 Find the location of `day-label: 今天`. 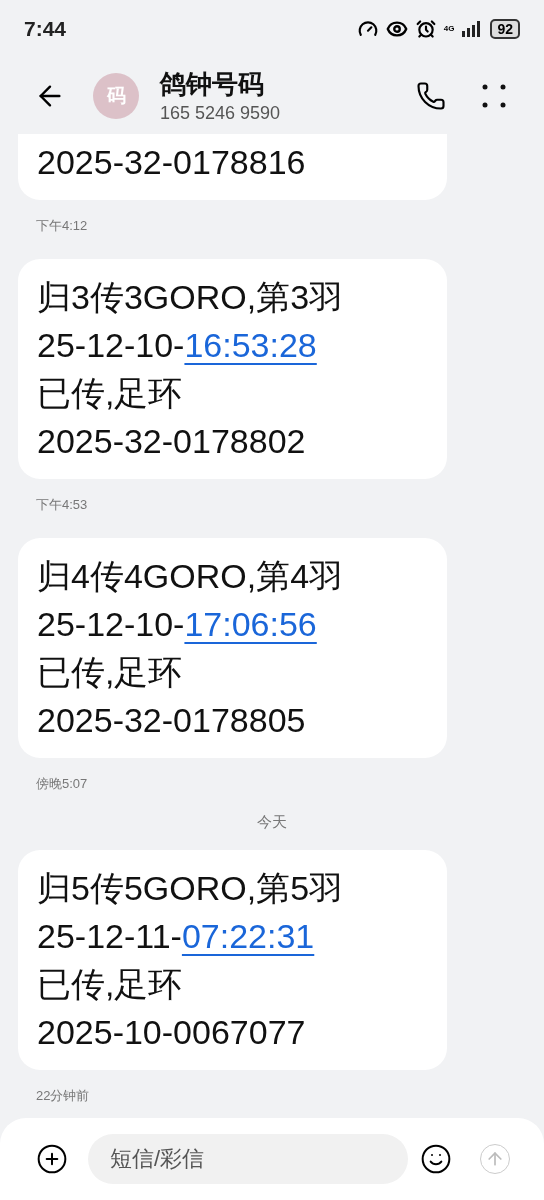

day-label: 今天 is located at coordinates (272, 822).